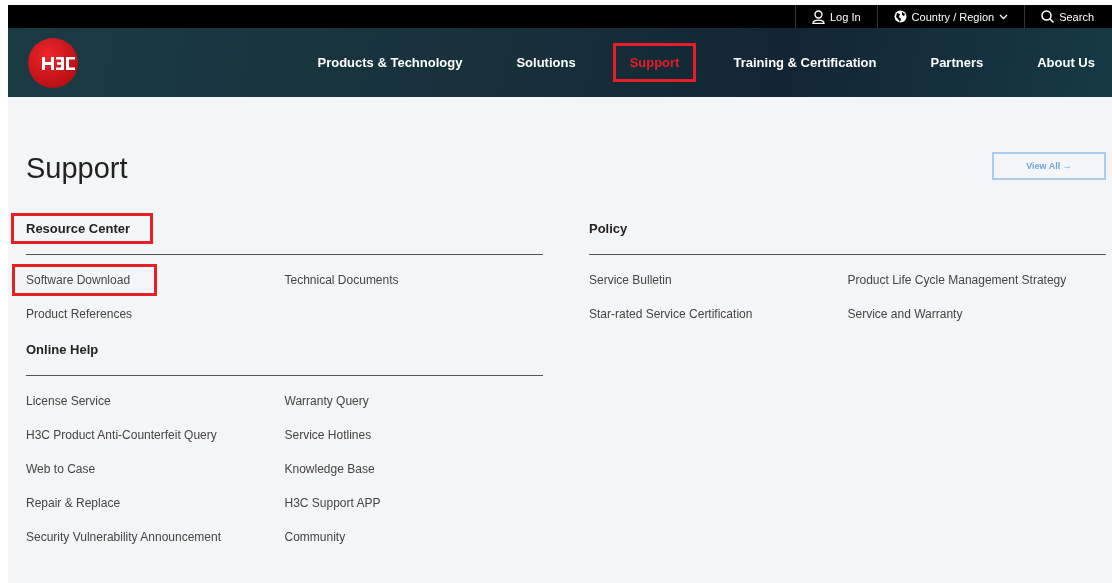 The width and height of the screenshot is (1112, 583). What do you see at coordinates (75, 401) in the screenshot?
I see `menu-link: License Service` at bounding box center [75, 401].